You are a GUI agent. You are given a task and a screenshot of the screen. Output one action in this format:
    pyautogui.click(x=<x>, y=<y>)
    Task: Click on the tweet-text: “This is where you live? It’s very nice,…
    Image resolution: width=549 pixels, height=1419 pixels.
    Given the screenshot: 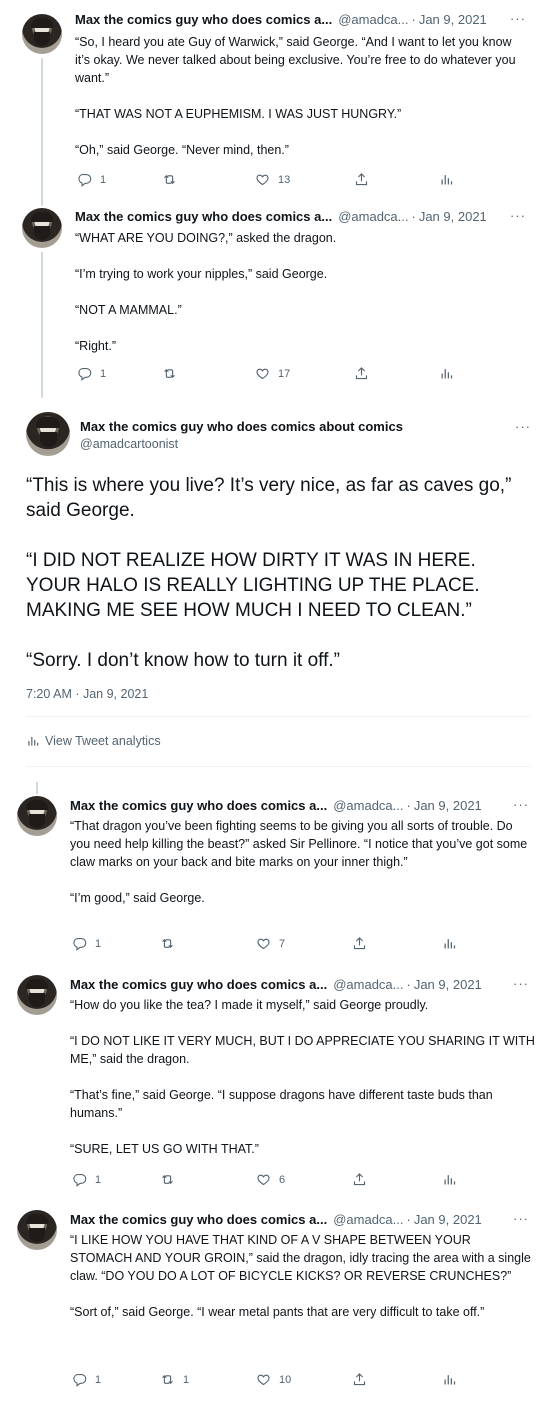 What is the action you would take?
    pyautogui.click(x=269, y=573)
    